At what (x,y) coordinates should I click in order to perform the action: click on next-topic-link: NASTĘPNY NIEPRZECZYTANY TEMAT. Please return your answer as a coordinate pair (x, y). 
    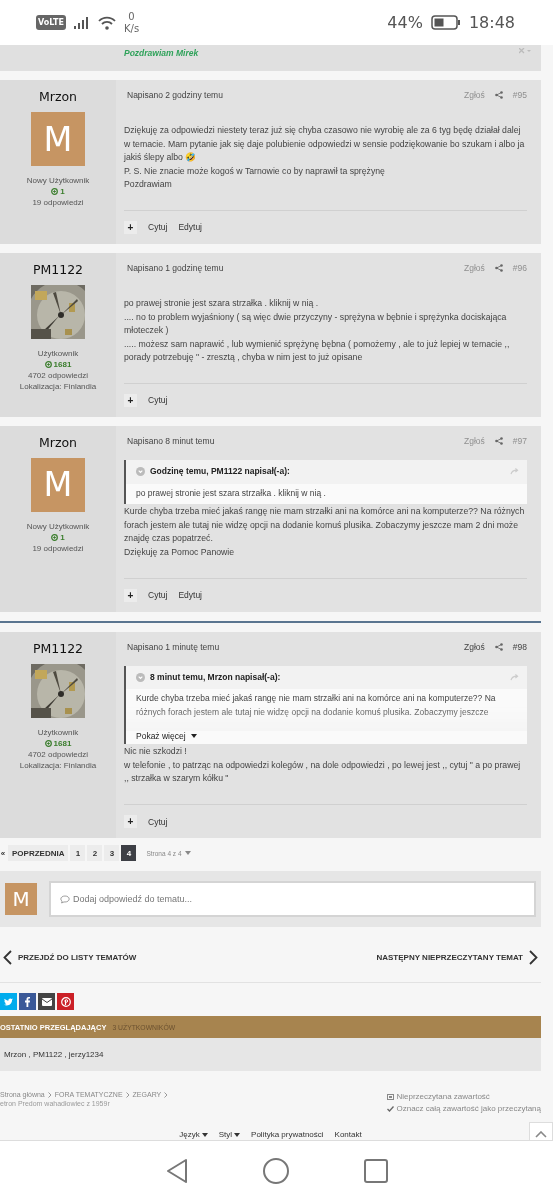
    Looking at the image, I should click on (457, 958).